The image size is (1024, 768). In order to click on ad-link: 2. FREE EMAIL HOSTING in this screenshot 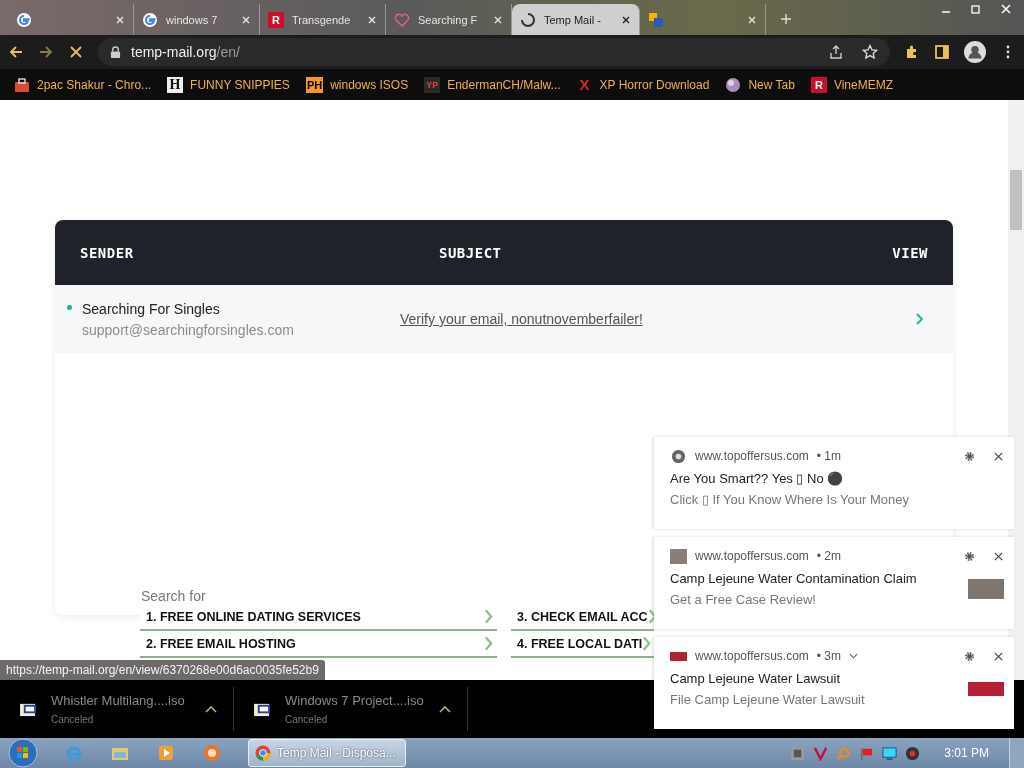, I will do `click(318, 644)`.